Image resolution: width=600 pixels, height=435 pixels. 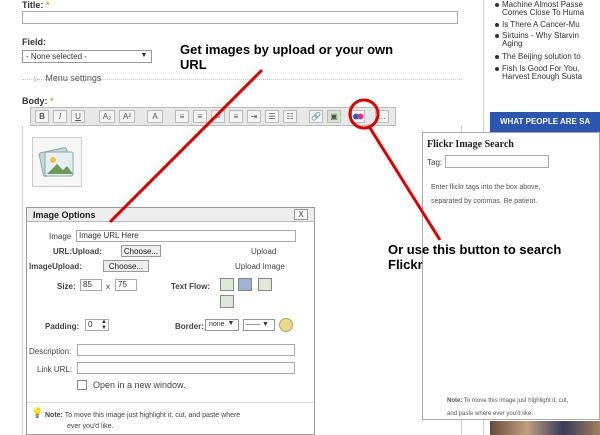 What do you see at coordinates (364, 114) in the screenshot?
I see `annotation-circle` at bounding box center [364, 114].